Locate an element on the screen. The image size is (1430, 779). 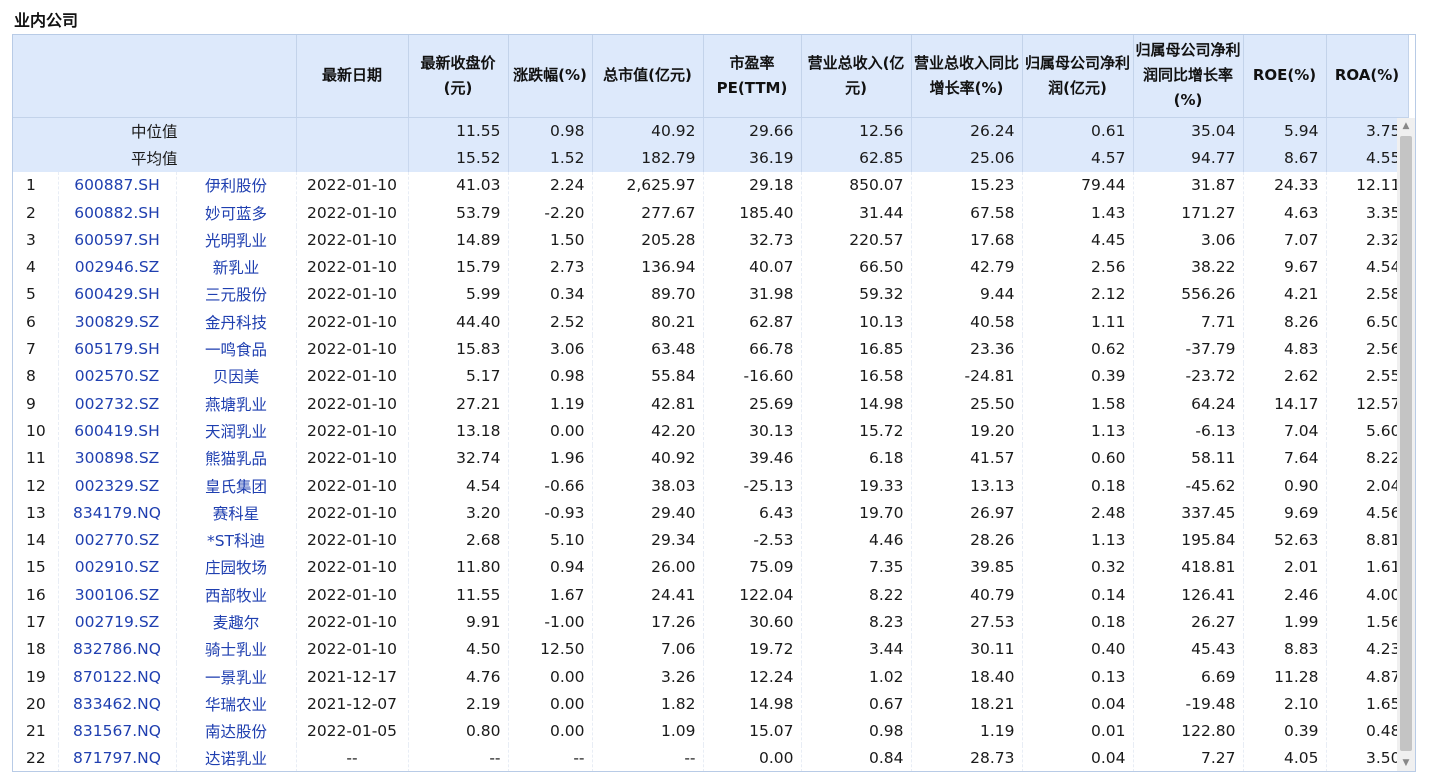
stock-code-link: 300898.SZ is located at coordinates (117, 458).